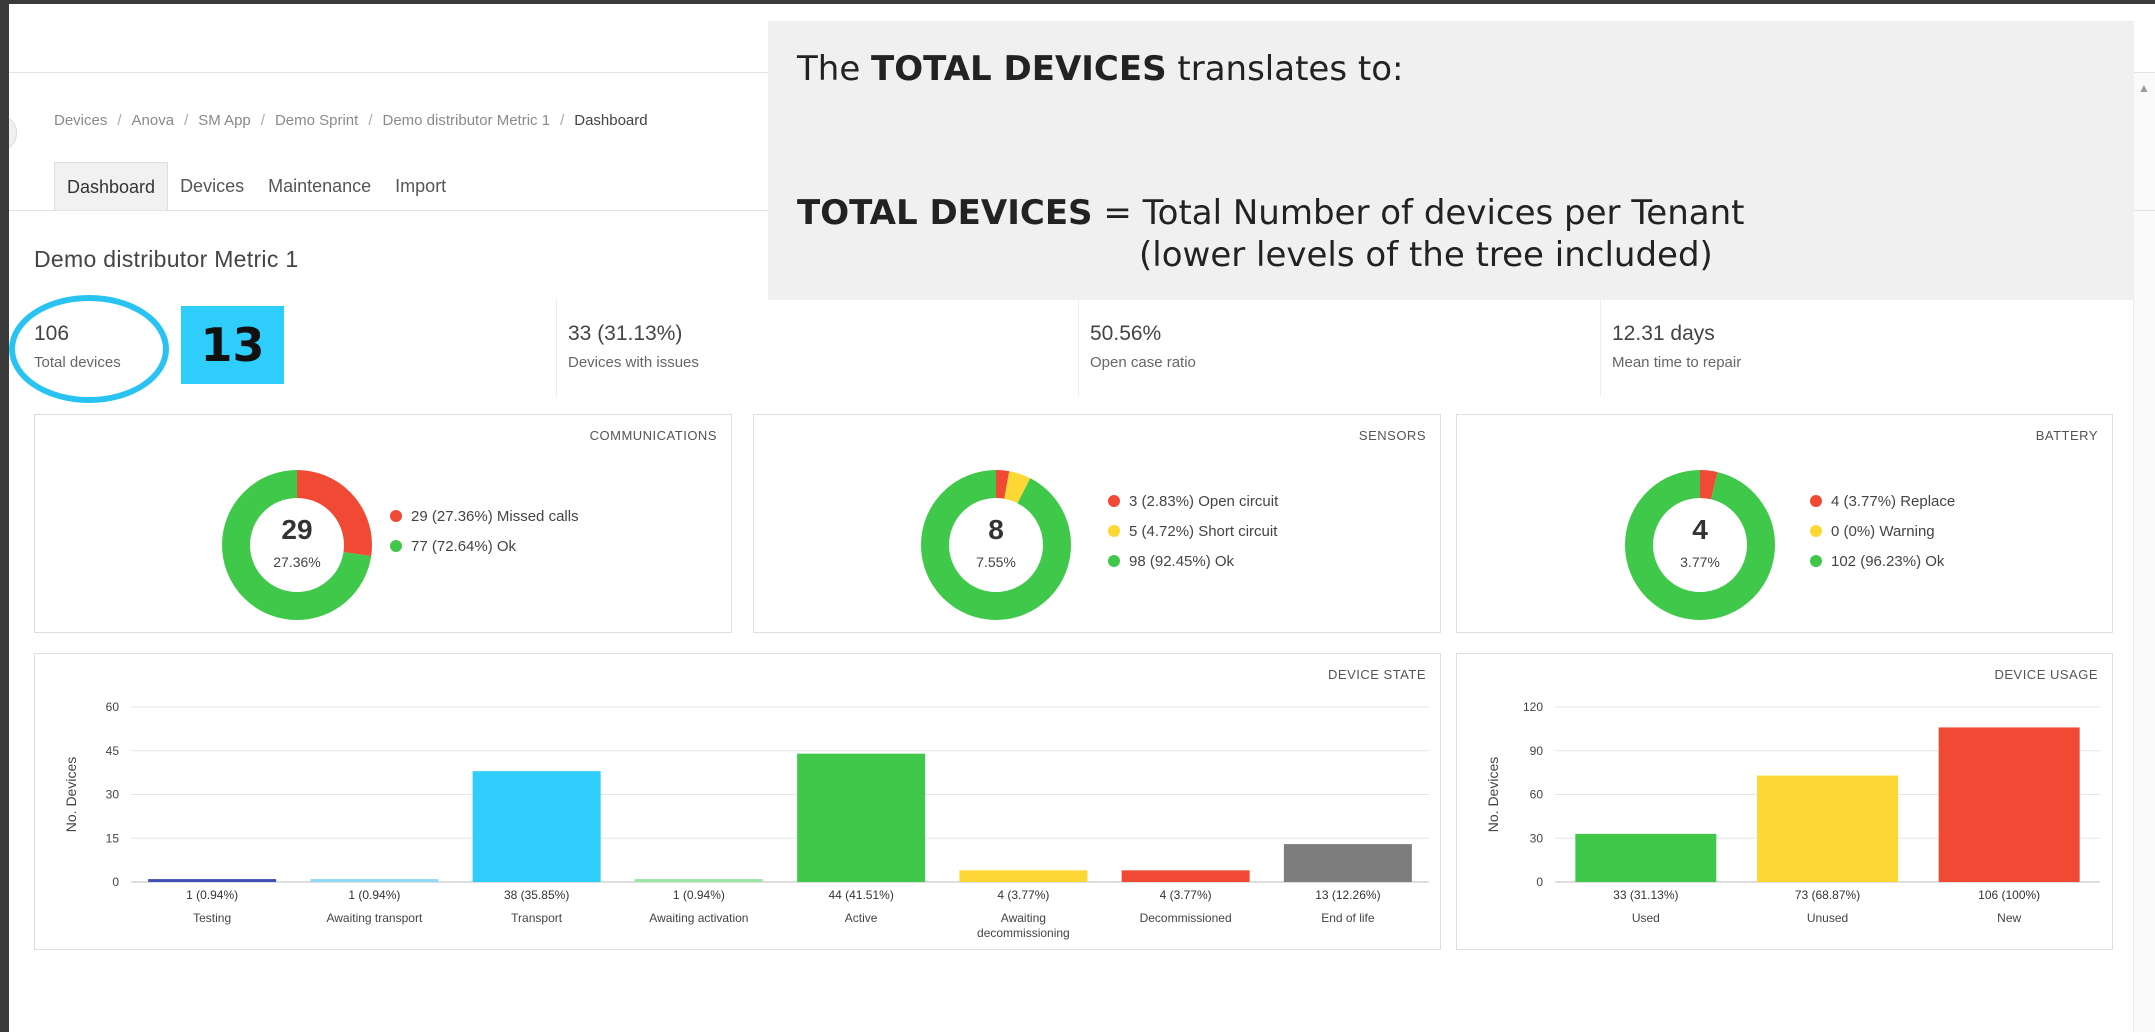  Describe the element at coordinates (495, 516) in the screenshot. I see `legend-label: 29 (27.36%) Missed calls` at that location.